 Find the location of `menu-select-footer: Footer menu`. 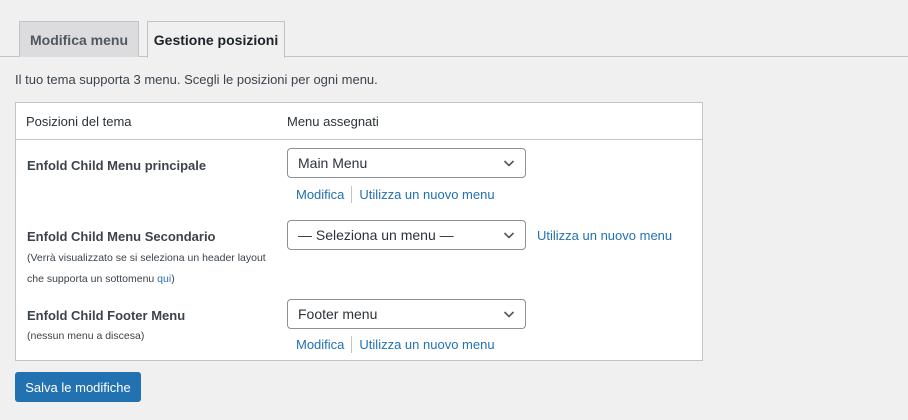

menu-select-footer: Footer menu is located at coordinates (406, 314).